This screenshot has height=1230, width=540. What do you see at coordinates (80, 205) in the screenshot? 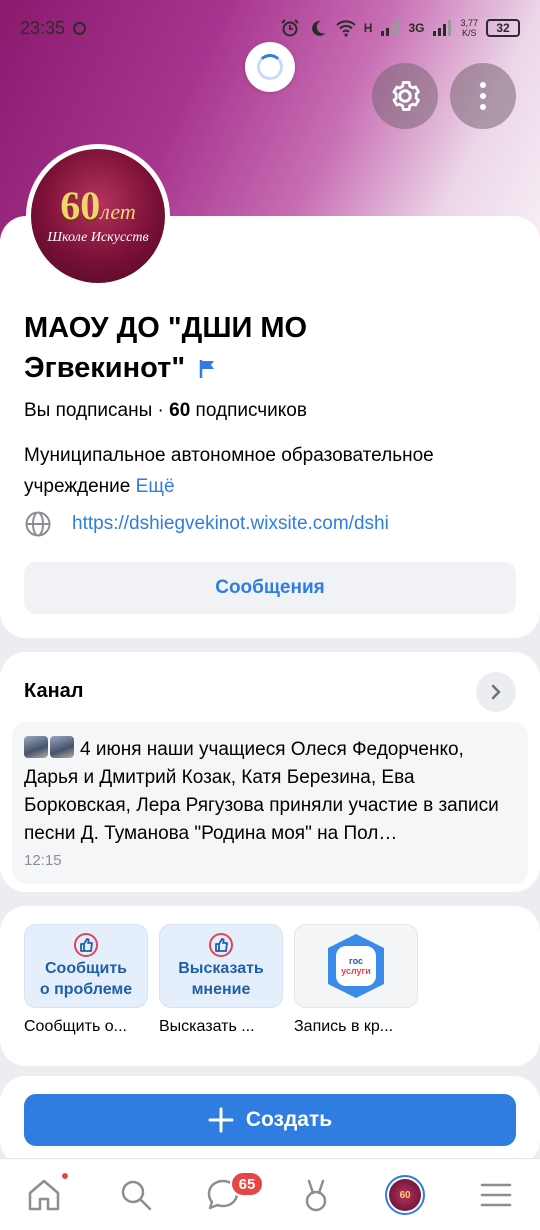
I see `avatar-badge-number: 60` at bounding box center [80, 205].